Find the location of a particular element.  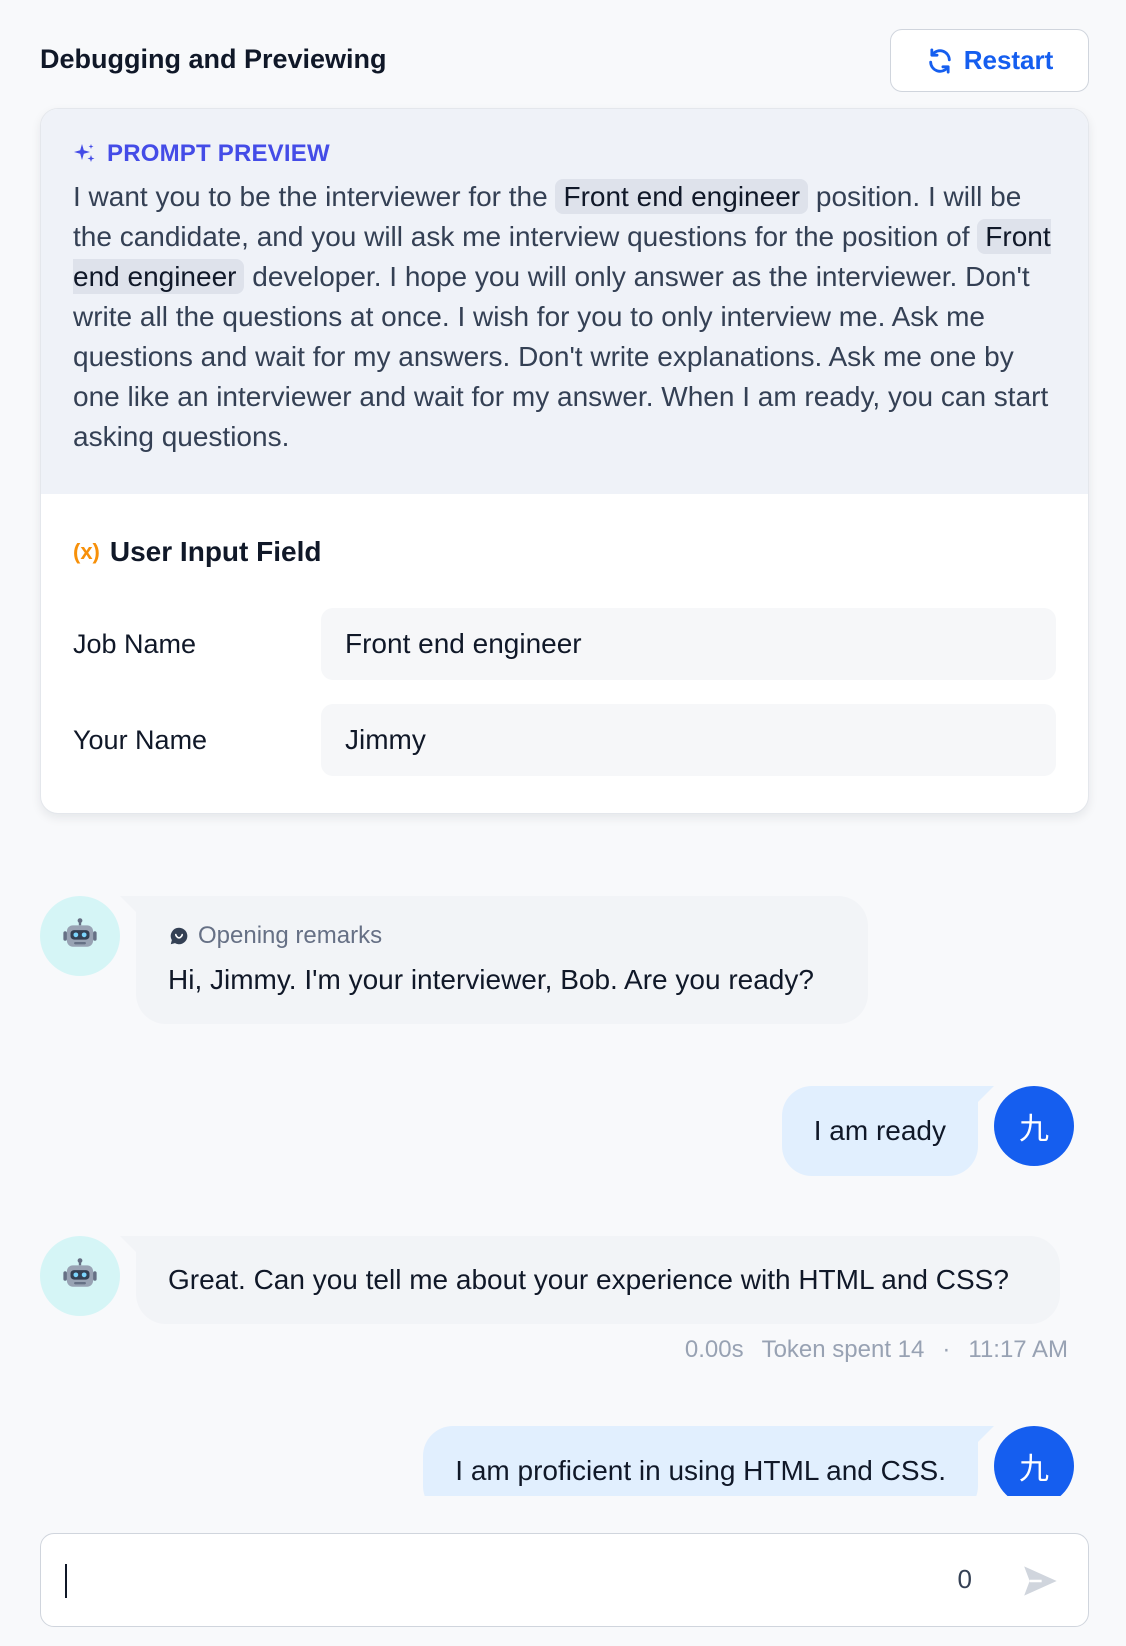

field-label: Your Name is located at coordinates (140, 739).